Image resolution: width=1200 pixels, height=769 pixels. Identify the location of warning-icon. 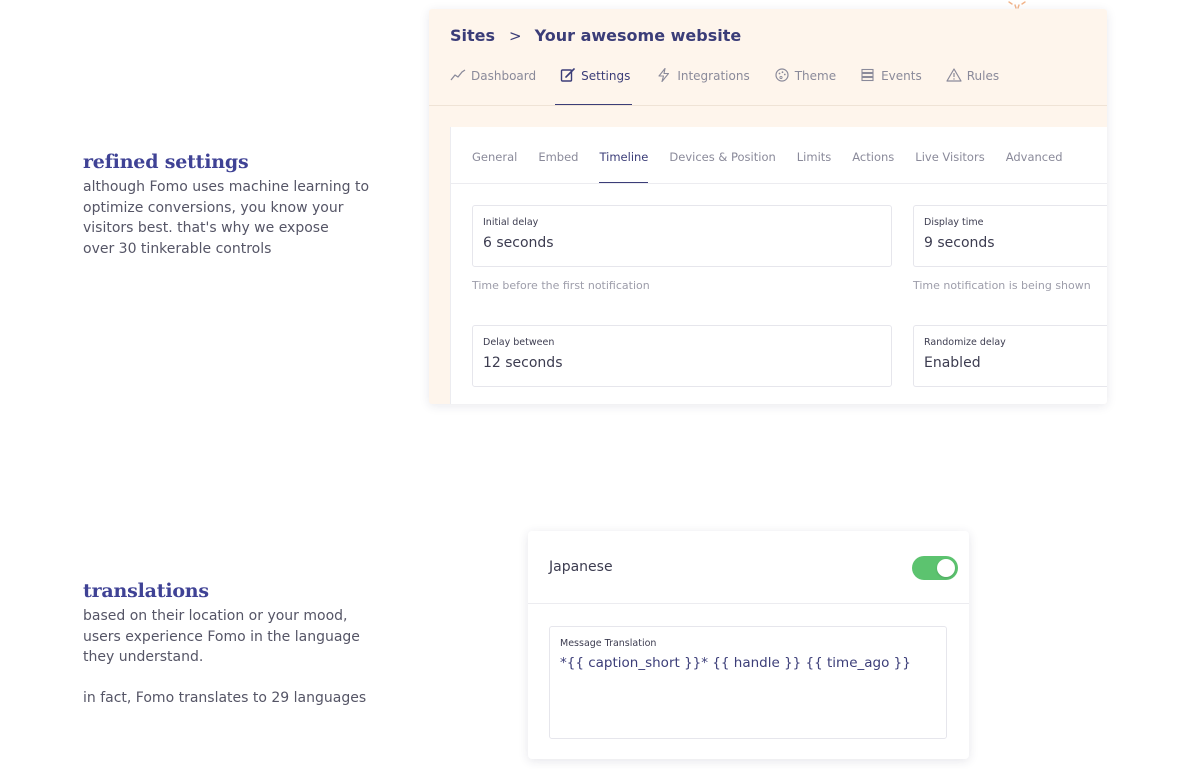
(954, 75).